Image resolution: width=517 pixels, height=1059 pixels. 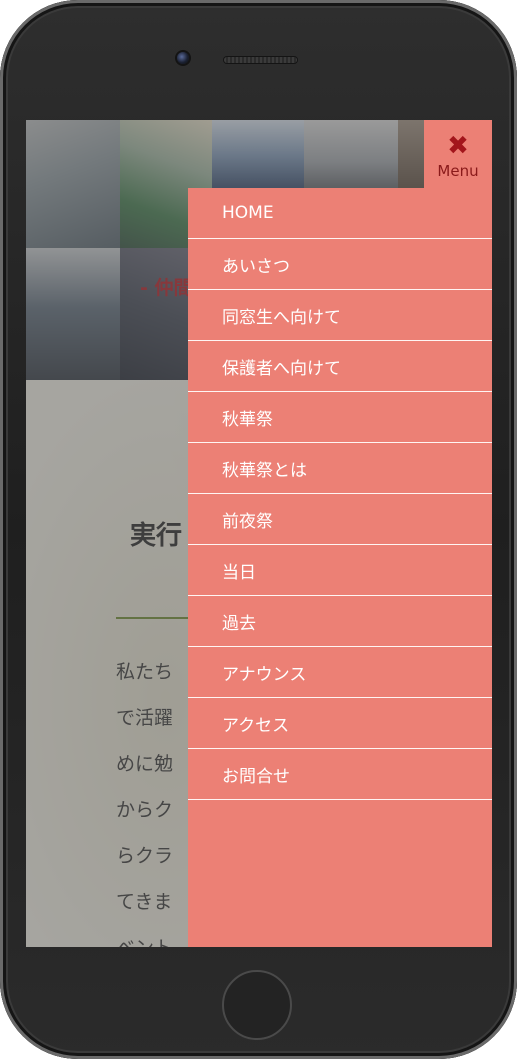 What do you see at coordinates (458, 146) in the screenshot?
I see `close-icon: ✖` at bounding box center [458, 146].